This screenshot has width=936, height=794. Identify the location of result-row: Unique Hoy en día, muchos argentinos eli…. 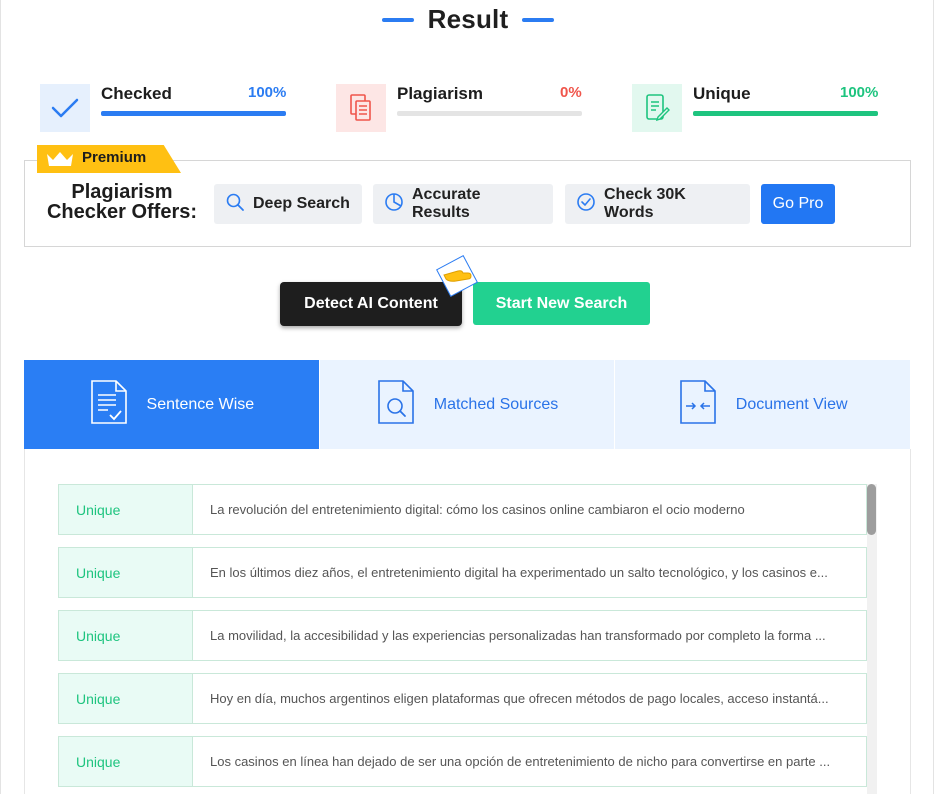
(462, 698).